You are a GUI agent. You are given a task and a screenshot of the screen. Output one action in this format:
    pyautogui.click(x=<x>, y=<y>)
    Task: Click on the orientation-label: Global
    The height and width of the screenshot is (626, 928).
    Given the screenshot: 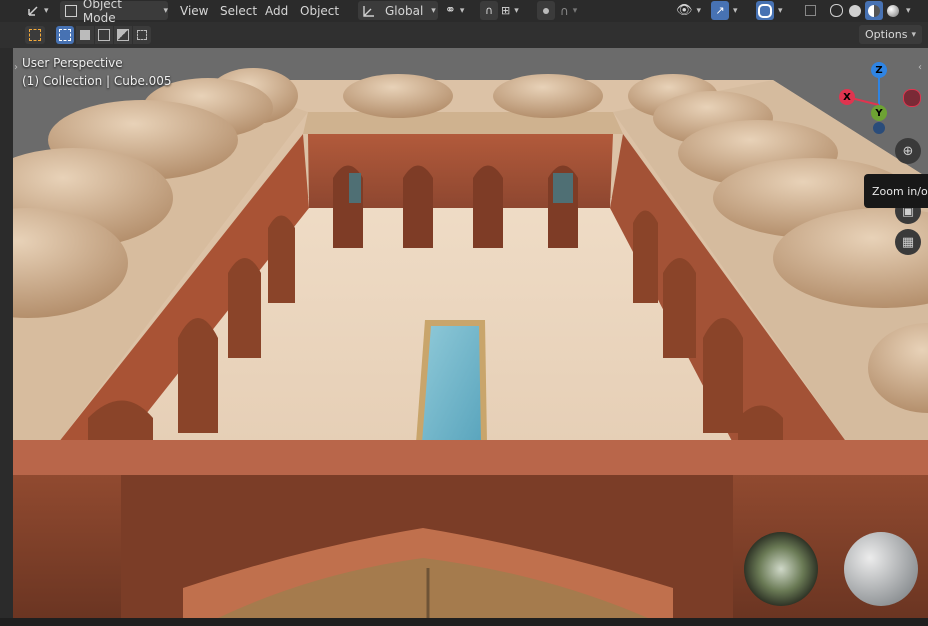 What is the action you would take?
    pyautogui.click(x=404, y=10)
    